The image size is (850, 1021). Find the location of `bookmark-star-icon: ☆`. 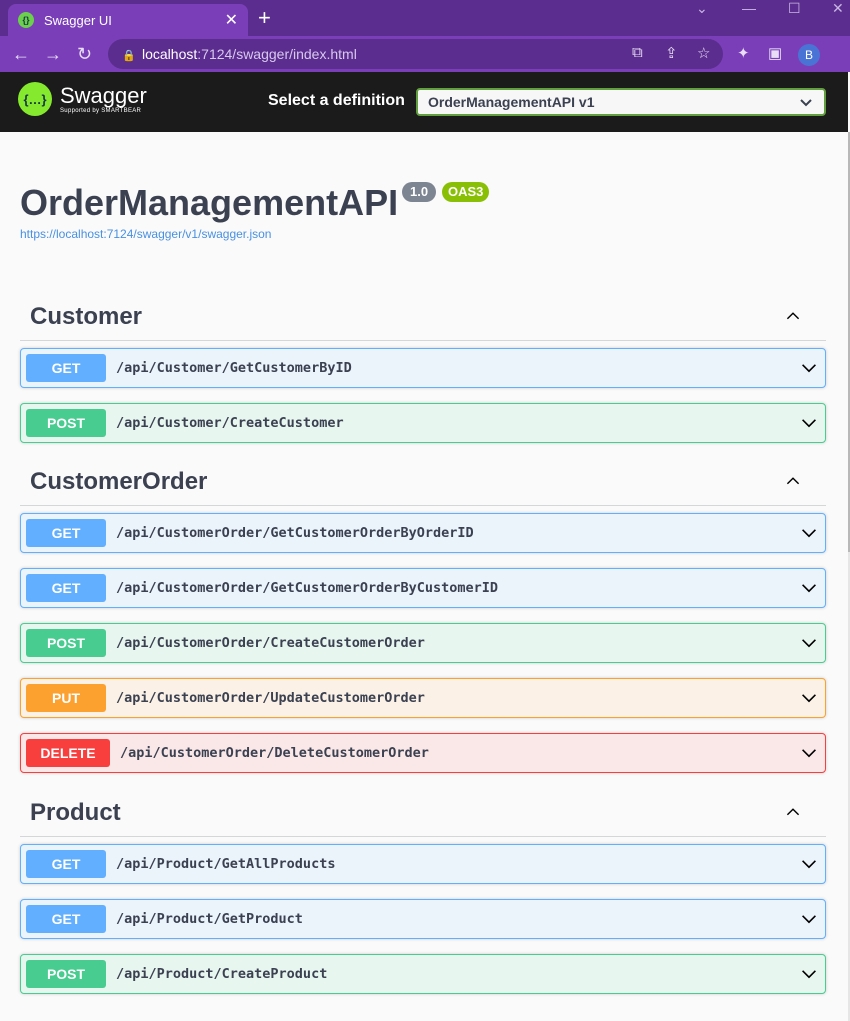

bookmark-star-icon: ☆ is located at coordinates (703, 53).